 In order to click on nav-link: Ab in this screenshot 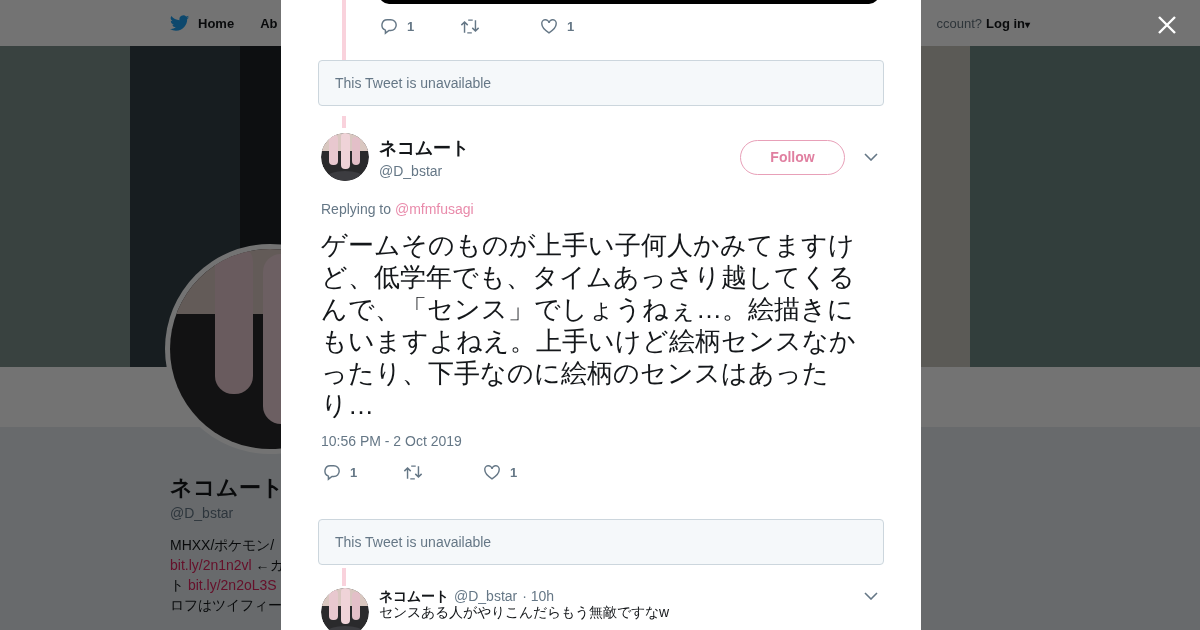, I will do `click(269, 23)`.